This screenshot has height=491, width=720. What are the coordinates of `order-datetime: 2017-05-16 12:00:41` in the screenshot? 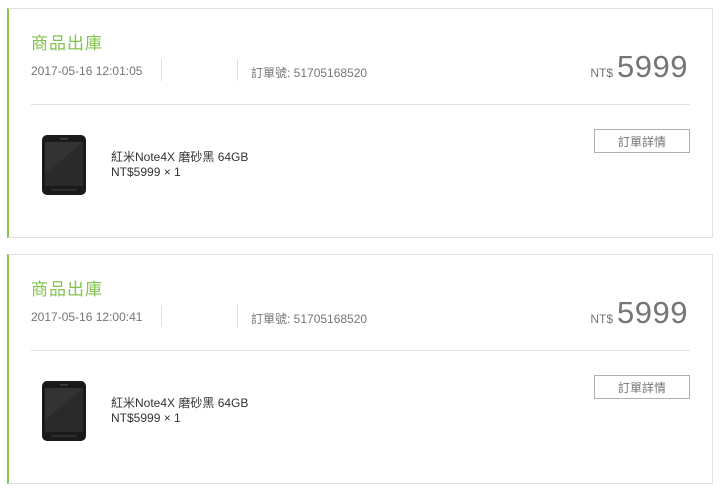 It's located at (87, 317).